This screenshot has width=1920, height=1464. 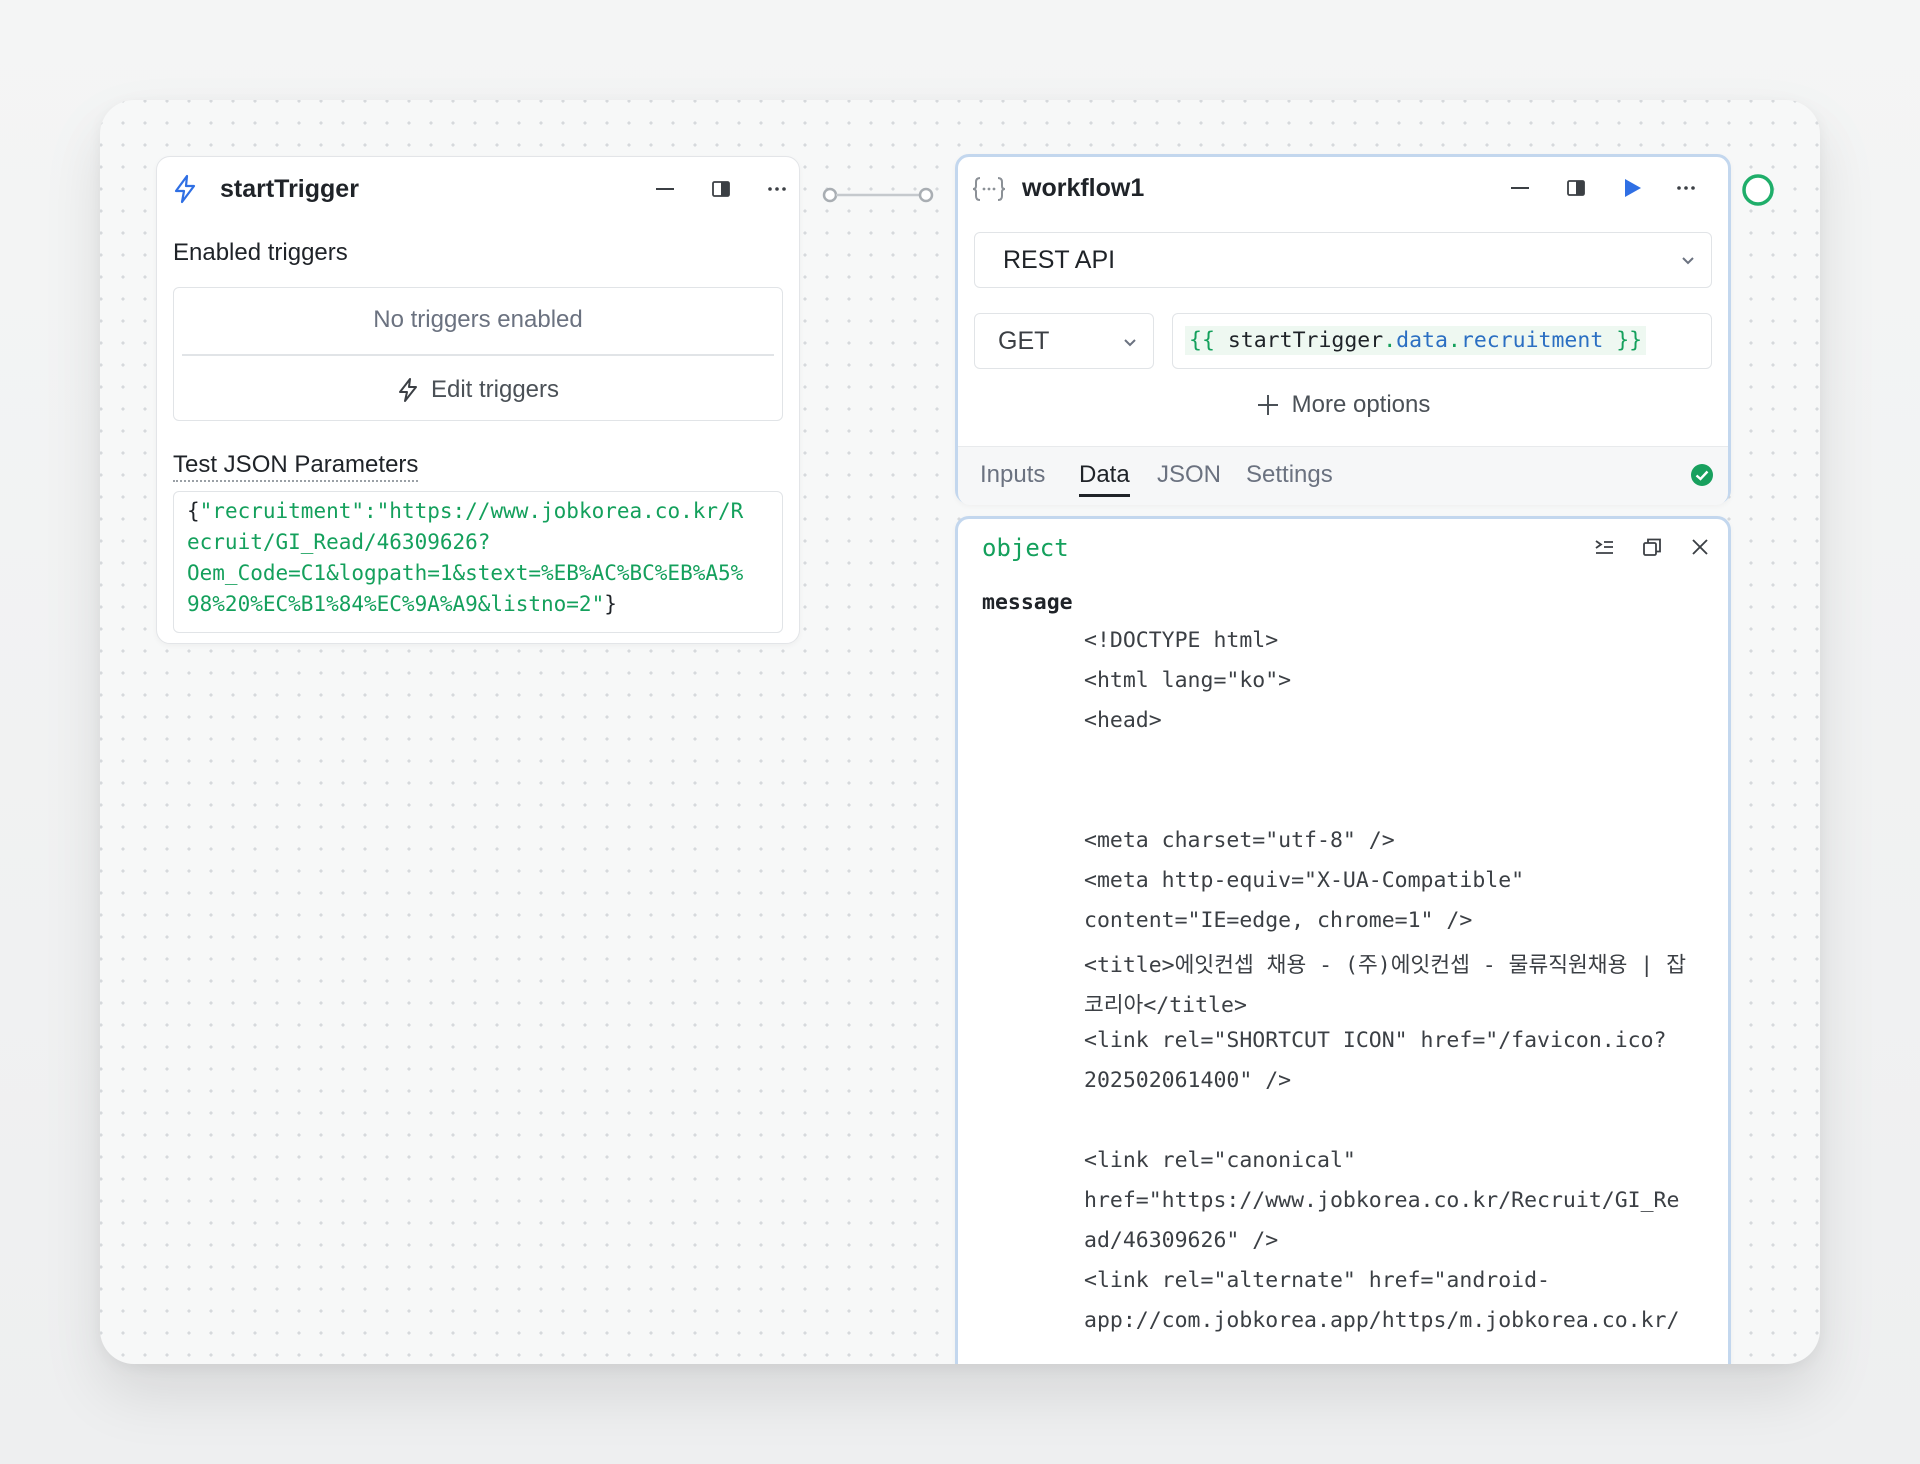 I want to click on workflow-title: workflow1, so click(x=1083, y=188).